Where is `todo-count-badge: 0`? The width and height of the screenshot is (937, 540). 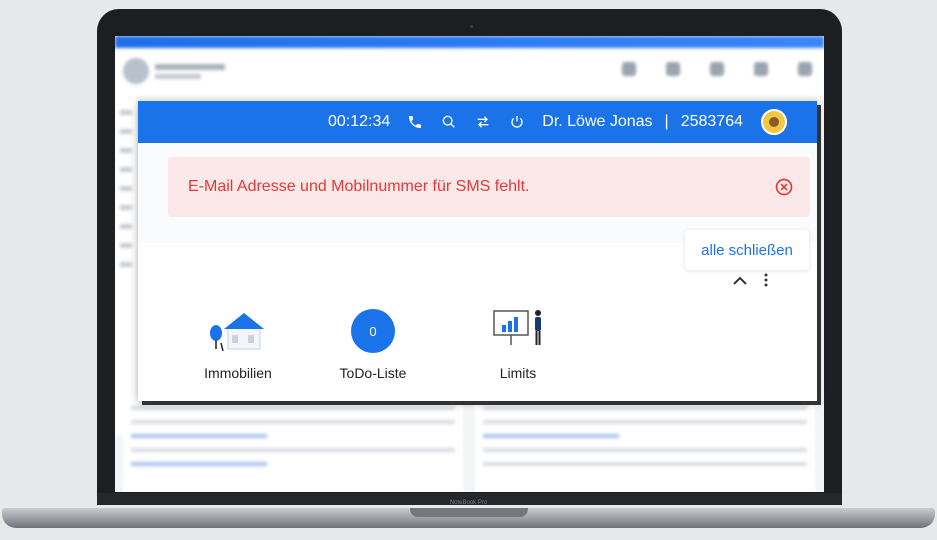 todo-count-badge: 0 is located at coordinates (373, 331).